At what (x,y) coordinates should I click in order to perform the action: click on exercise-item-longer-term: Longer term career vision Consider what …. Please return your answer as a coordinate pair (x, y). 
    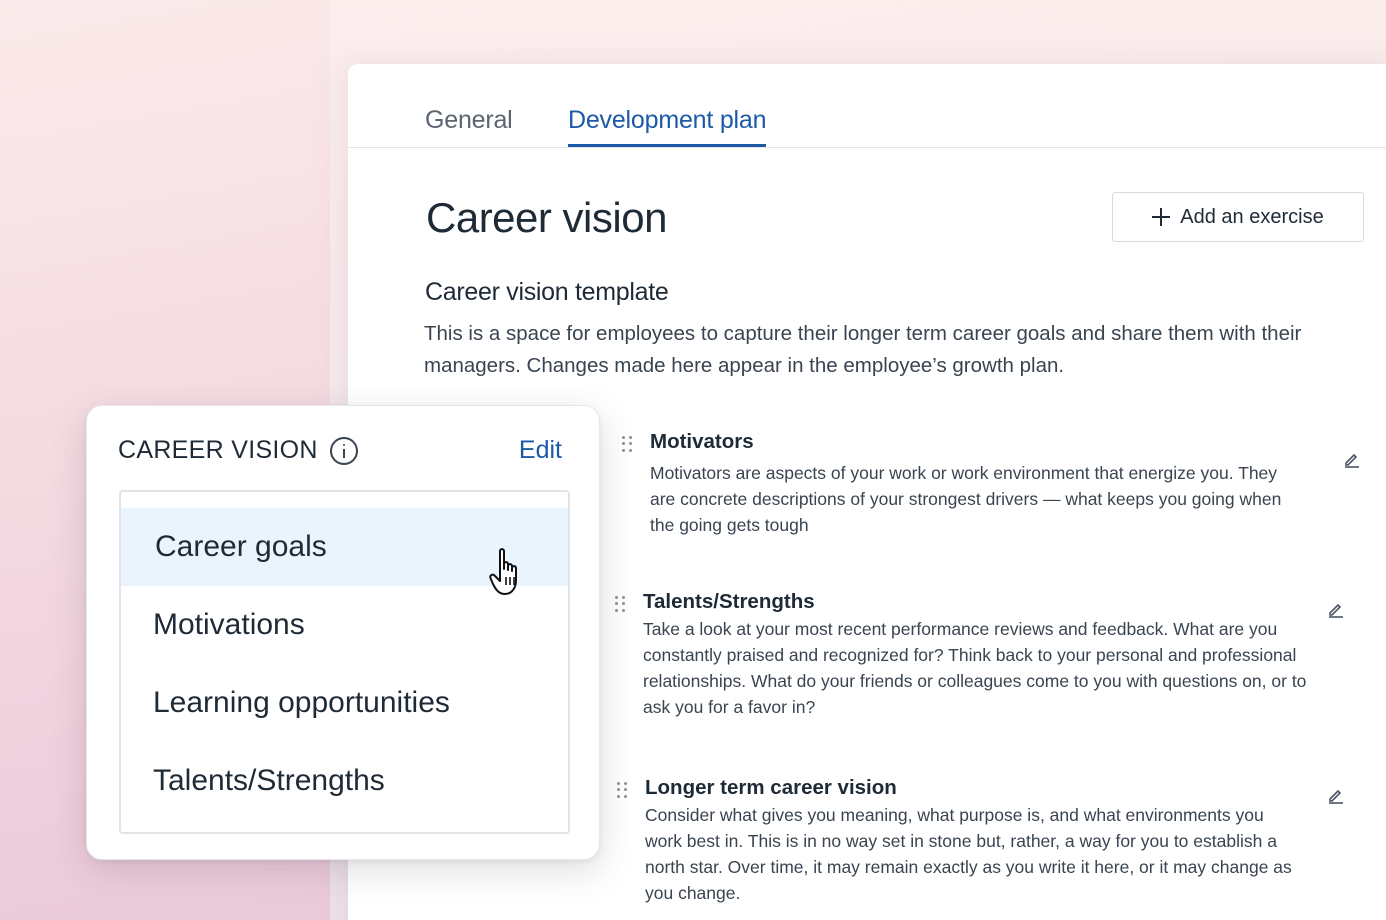
    Looking at the image, I should click on (961, 841).